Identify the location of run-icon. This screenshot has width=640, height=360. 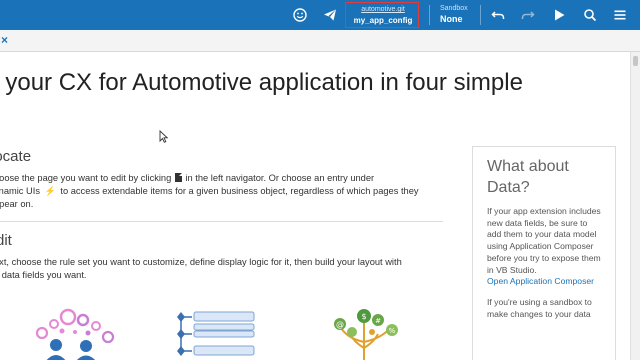
(559, 15).